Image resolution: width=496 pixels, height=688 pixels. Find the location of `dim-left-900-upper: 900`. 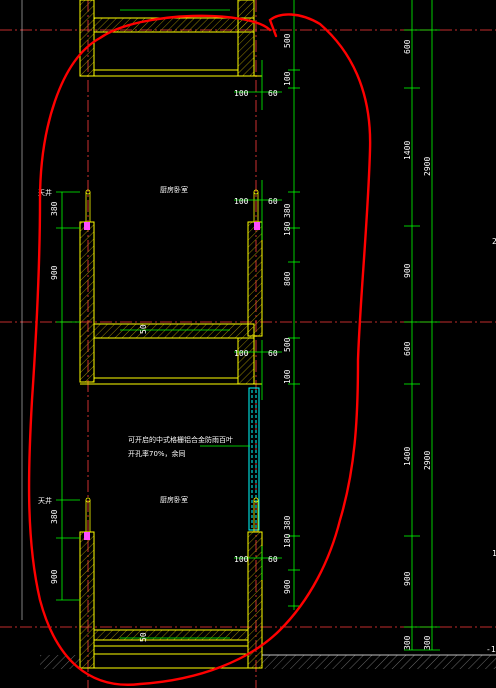

dim-left-900-upper: 900 is located at coordinates (54, 272).